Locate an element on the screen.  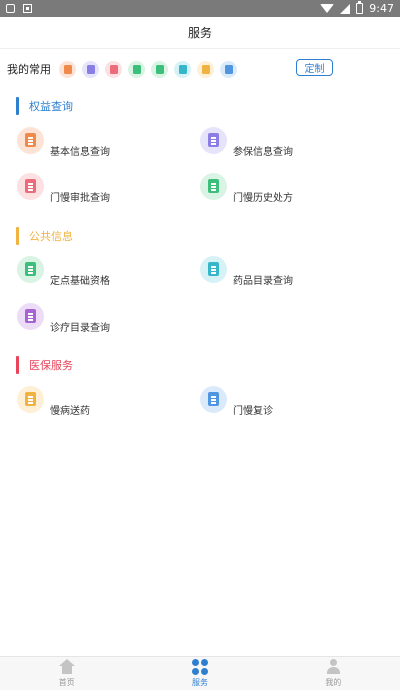
item-insurance-info-query: 参保信息查询 is located at coordinates (246, 142).